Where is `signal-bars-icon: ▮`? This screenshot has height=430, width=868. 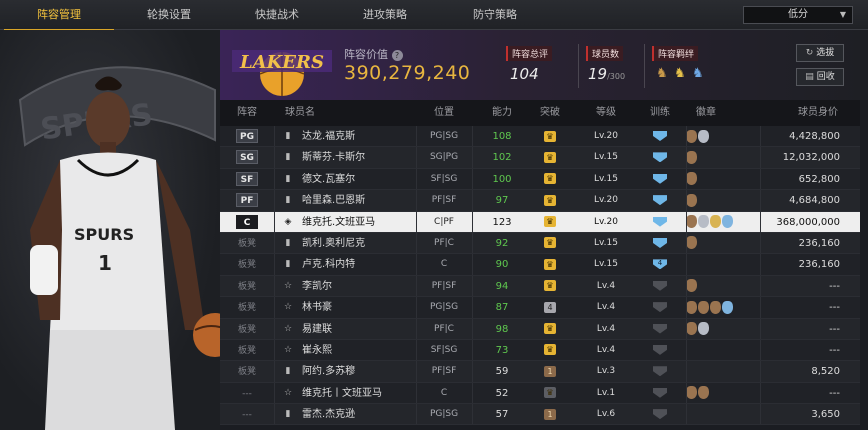
signal-bars-icon: ▮ is located at coordinates (288, 200).